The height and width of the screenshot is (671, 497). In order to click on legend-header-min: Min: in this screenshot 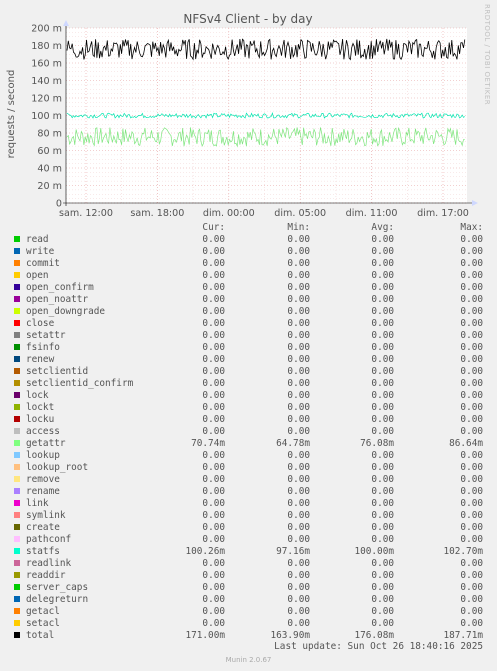, I will do `click(298, 227)`.